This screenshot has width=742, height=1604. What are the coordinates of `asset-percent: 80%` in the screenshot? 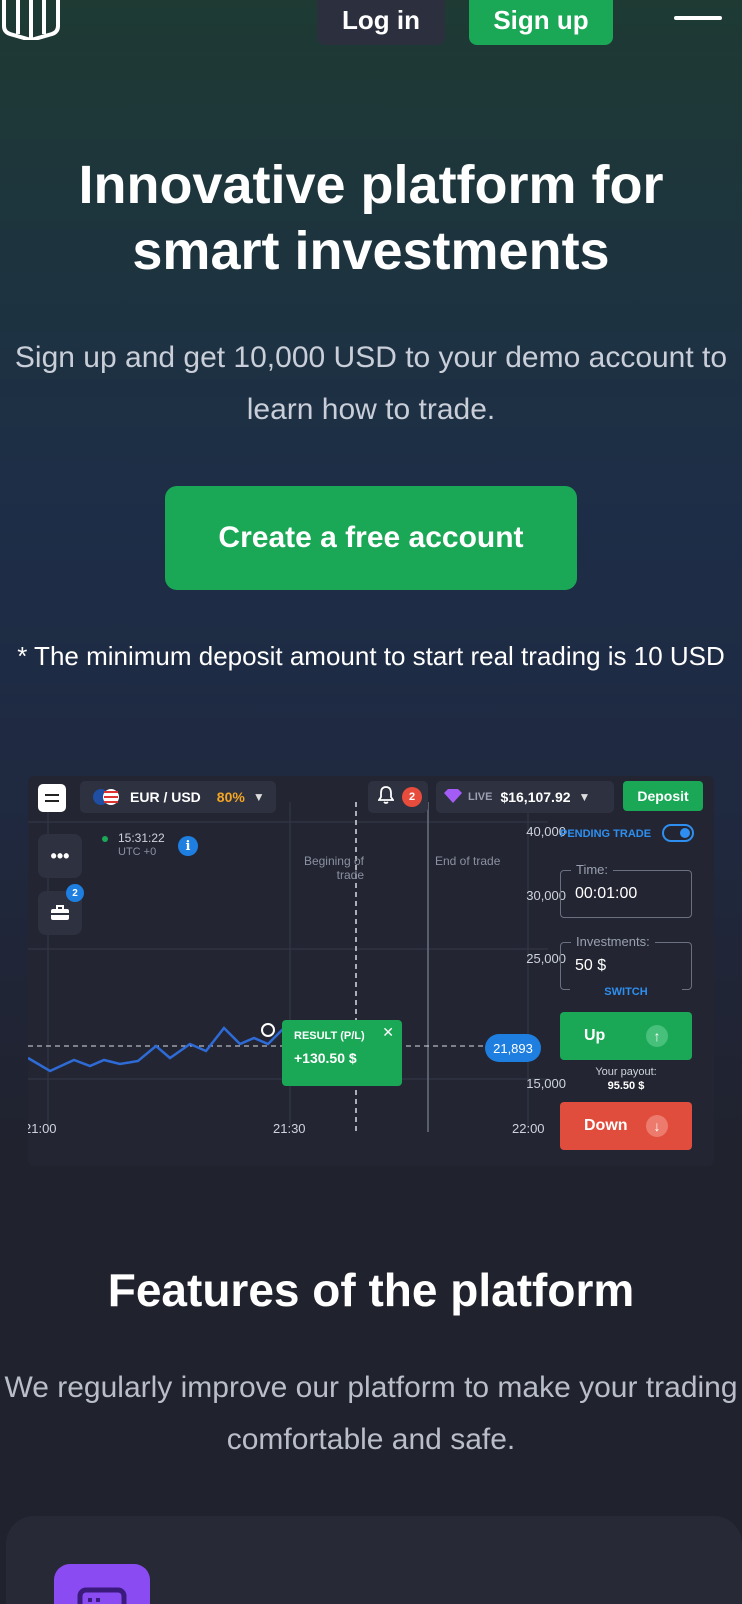 It's located at (230, 797).